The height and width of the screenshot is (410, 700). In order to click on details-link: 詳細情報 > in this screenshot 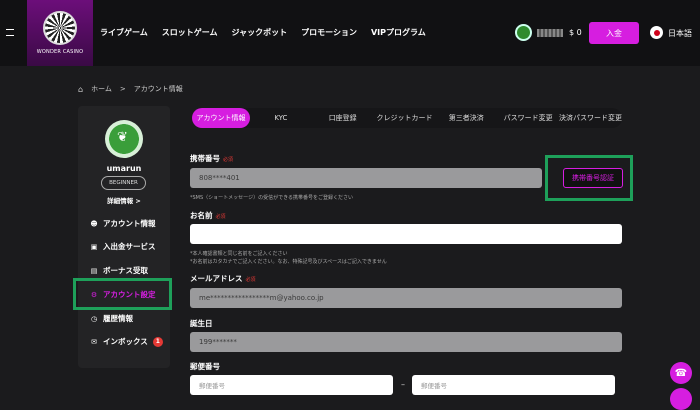, I will do `click(124, 200)`.